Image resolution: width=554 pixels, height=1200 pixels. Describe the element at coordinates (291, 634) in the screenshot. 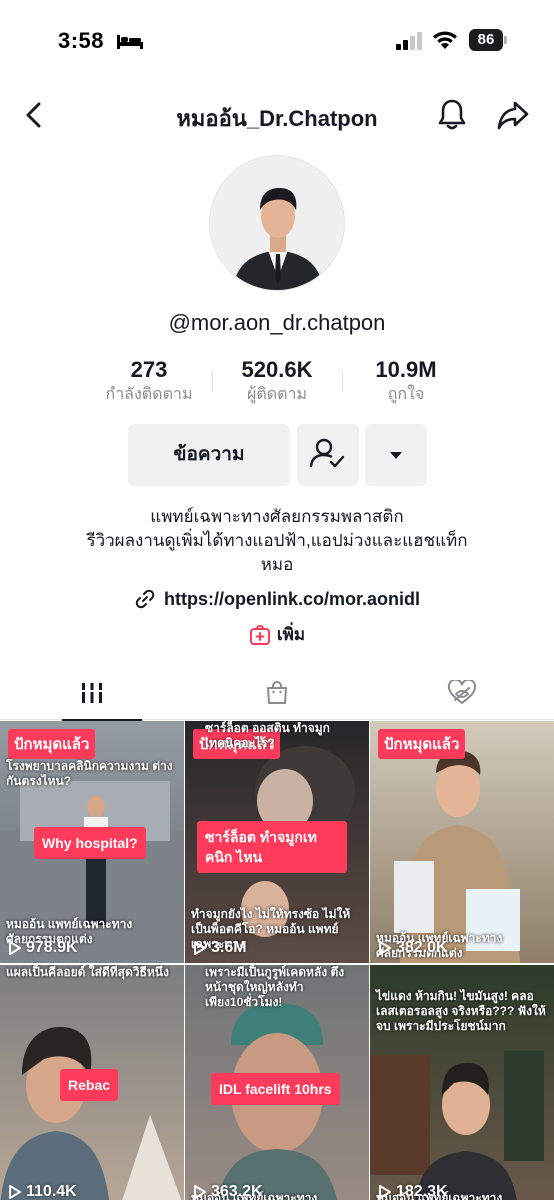

I see `add-label: เพิ่ม` at that location.